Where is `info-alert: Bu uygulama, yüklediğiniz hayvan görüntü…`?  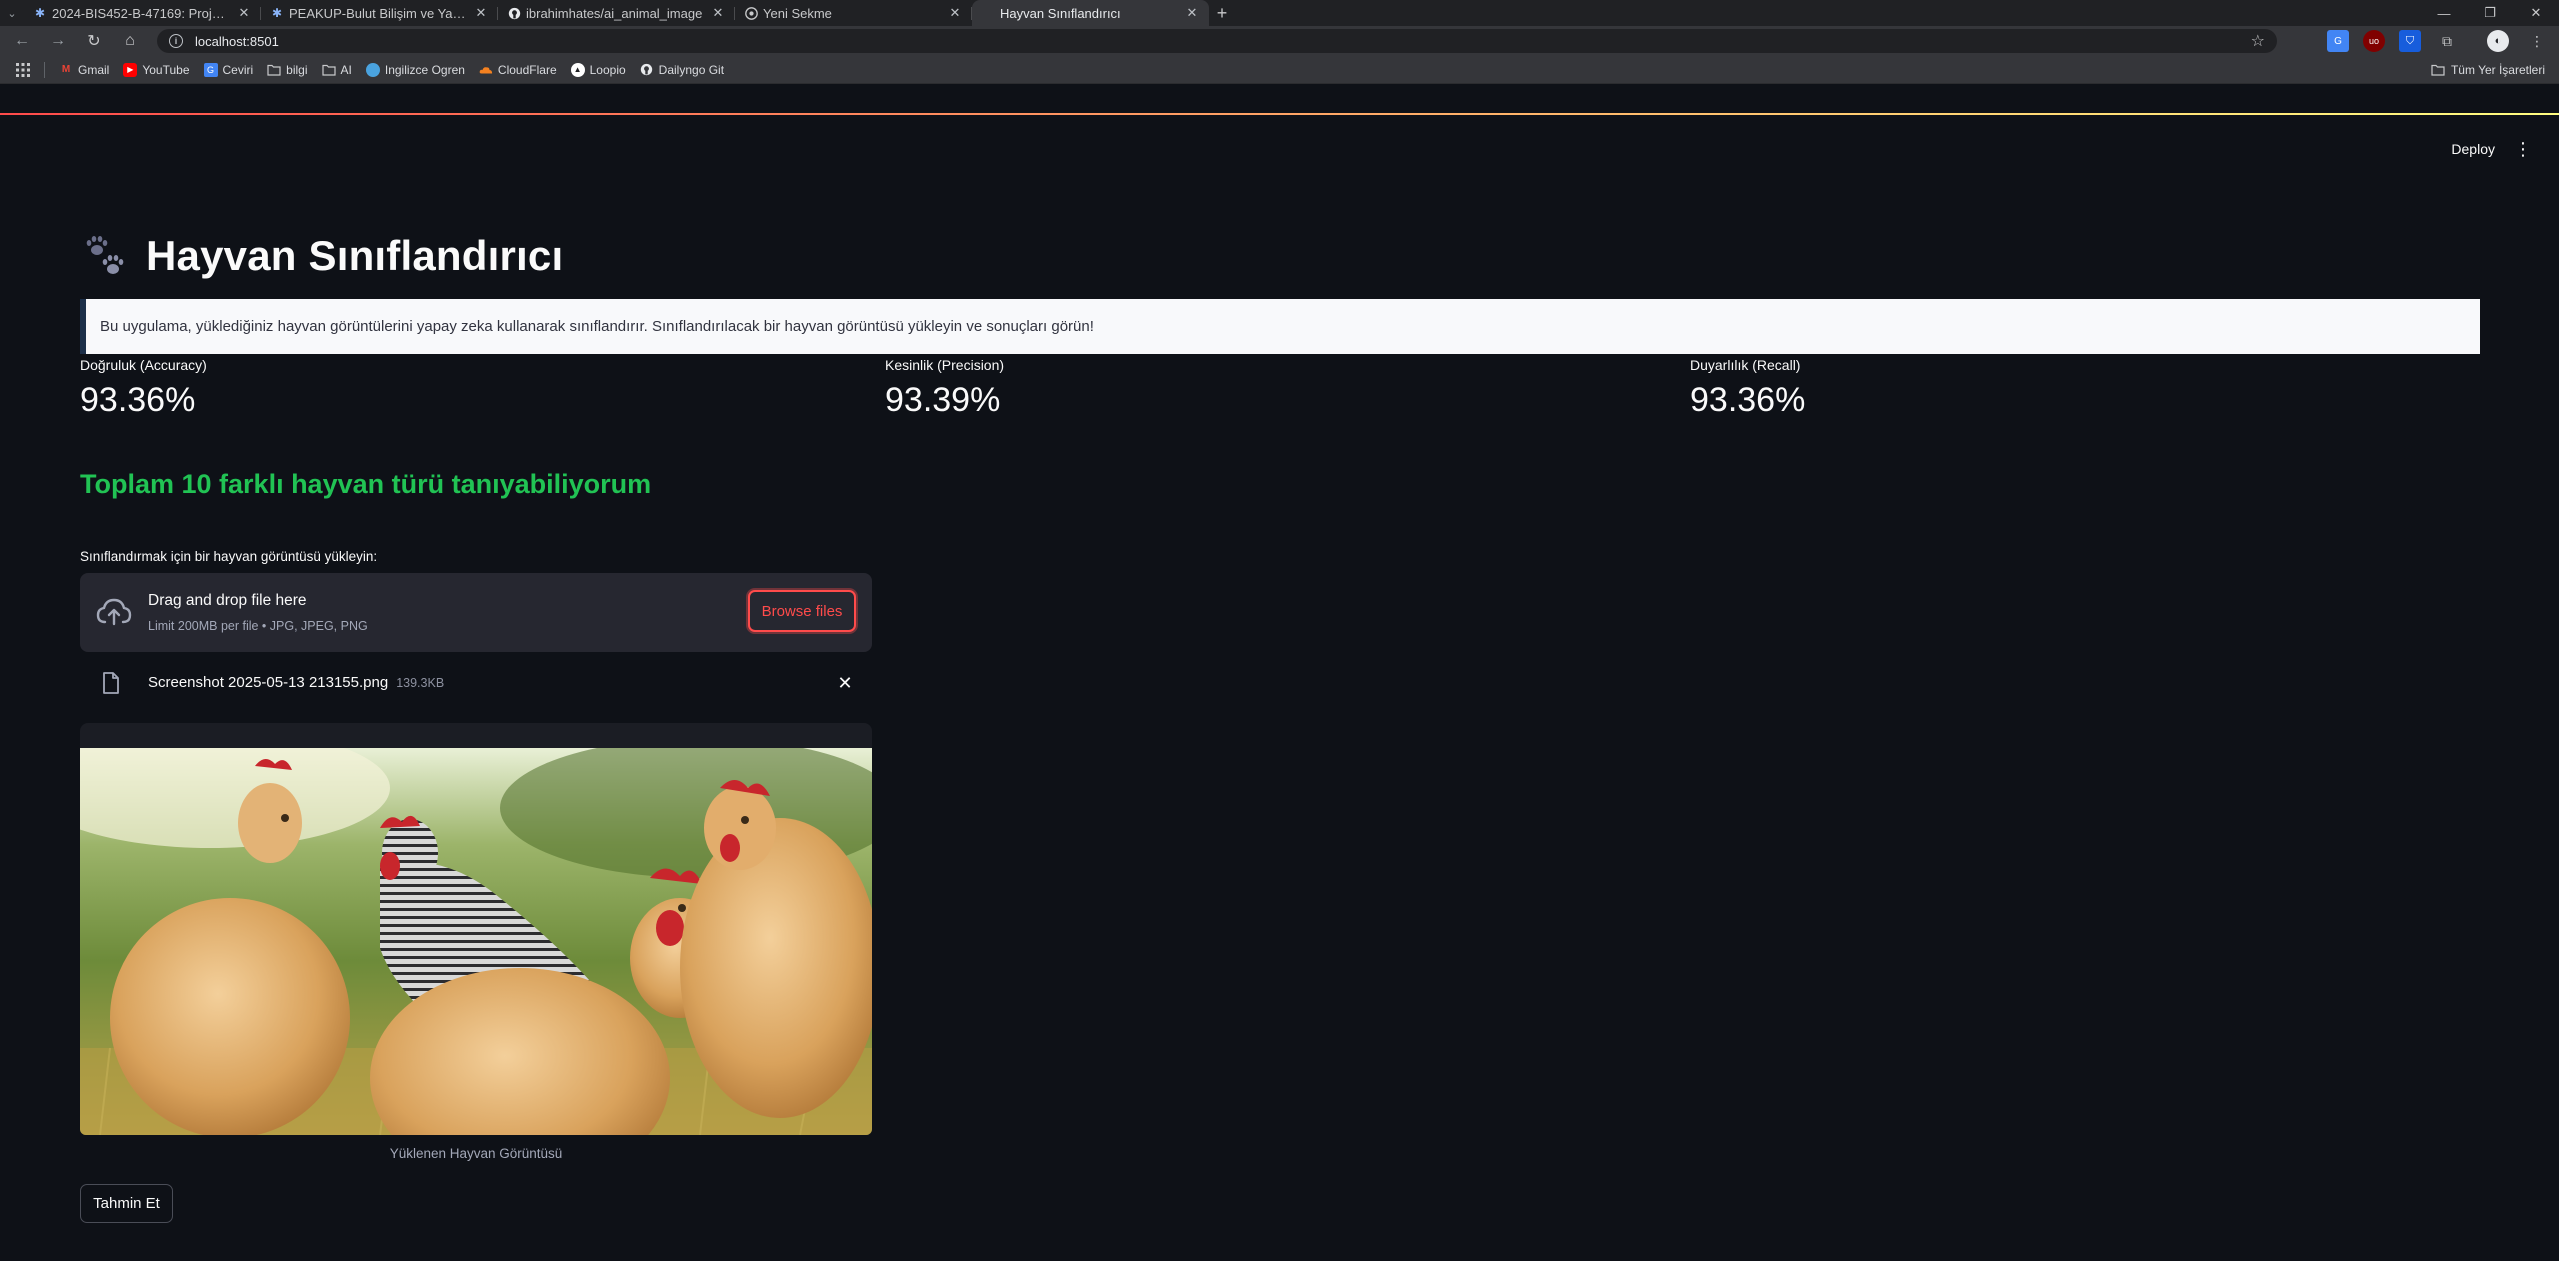 info-alert: Bu uygulama, yüklediğiniz hayvan görüntü… is located at coordinates (1280, 326).